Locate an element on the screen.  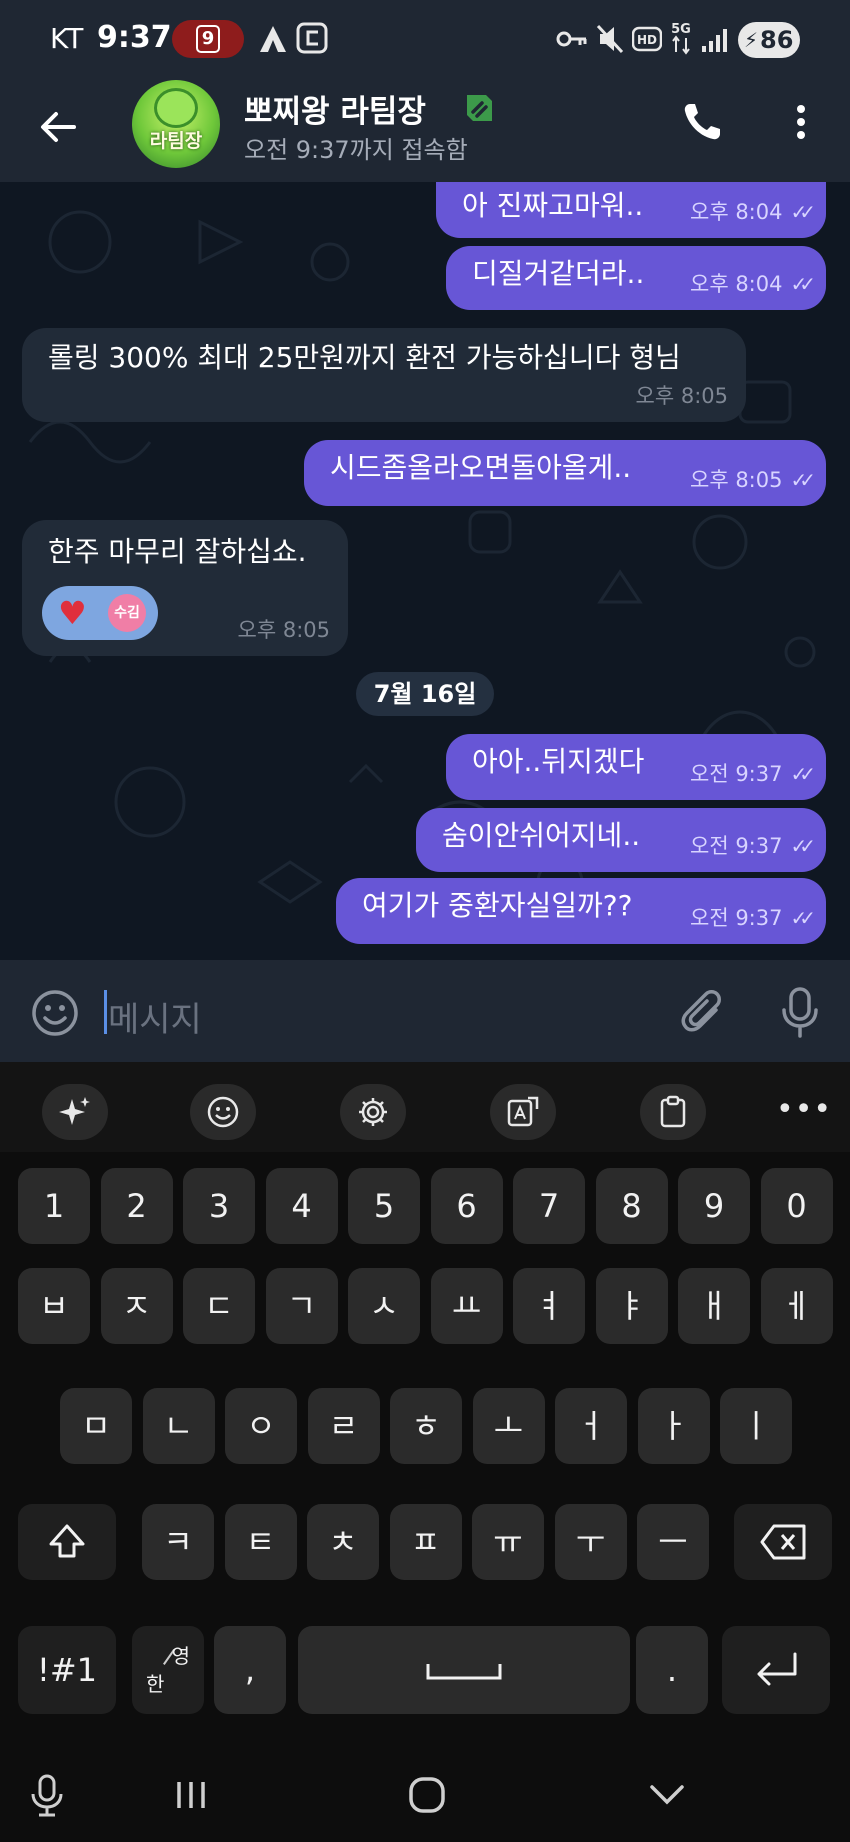
key-number: 4 is located at coordinates (301, 1206).